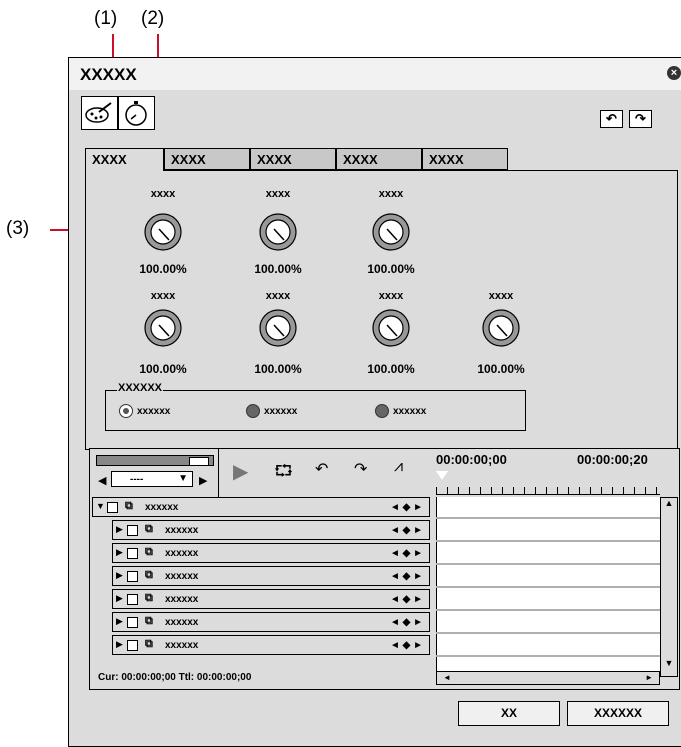 The width and height of the screenshot is (681, 747). Describe the element at coordinates (100, 506) in the screenshot. I see `expand-icon: ▼` at that location.